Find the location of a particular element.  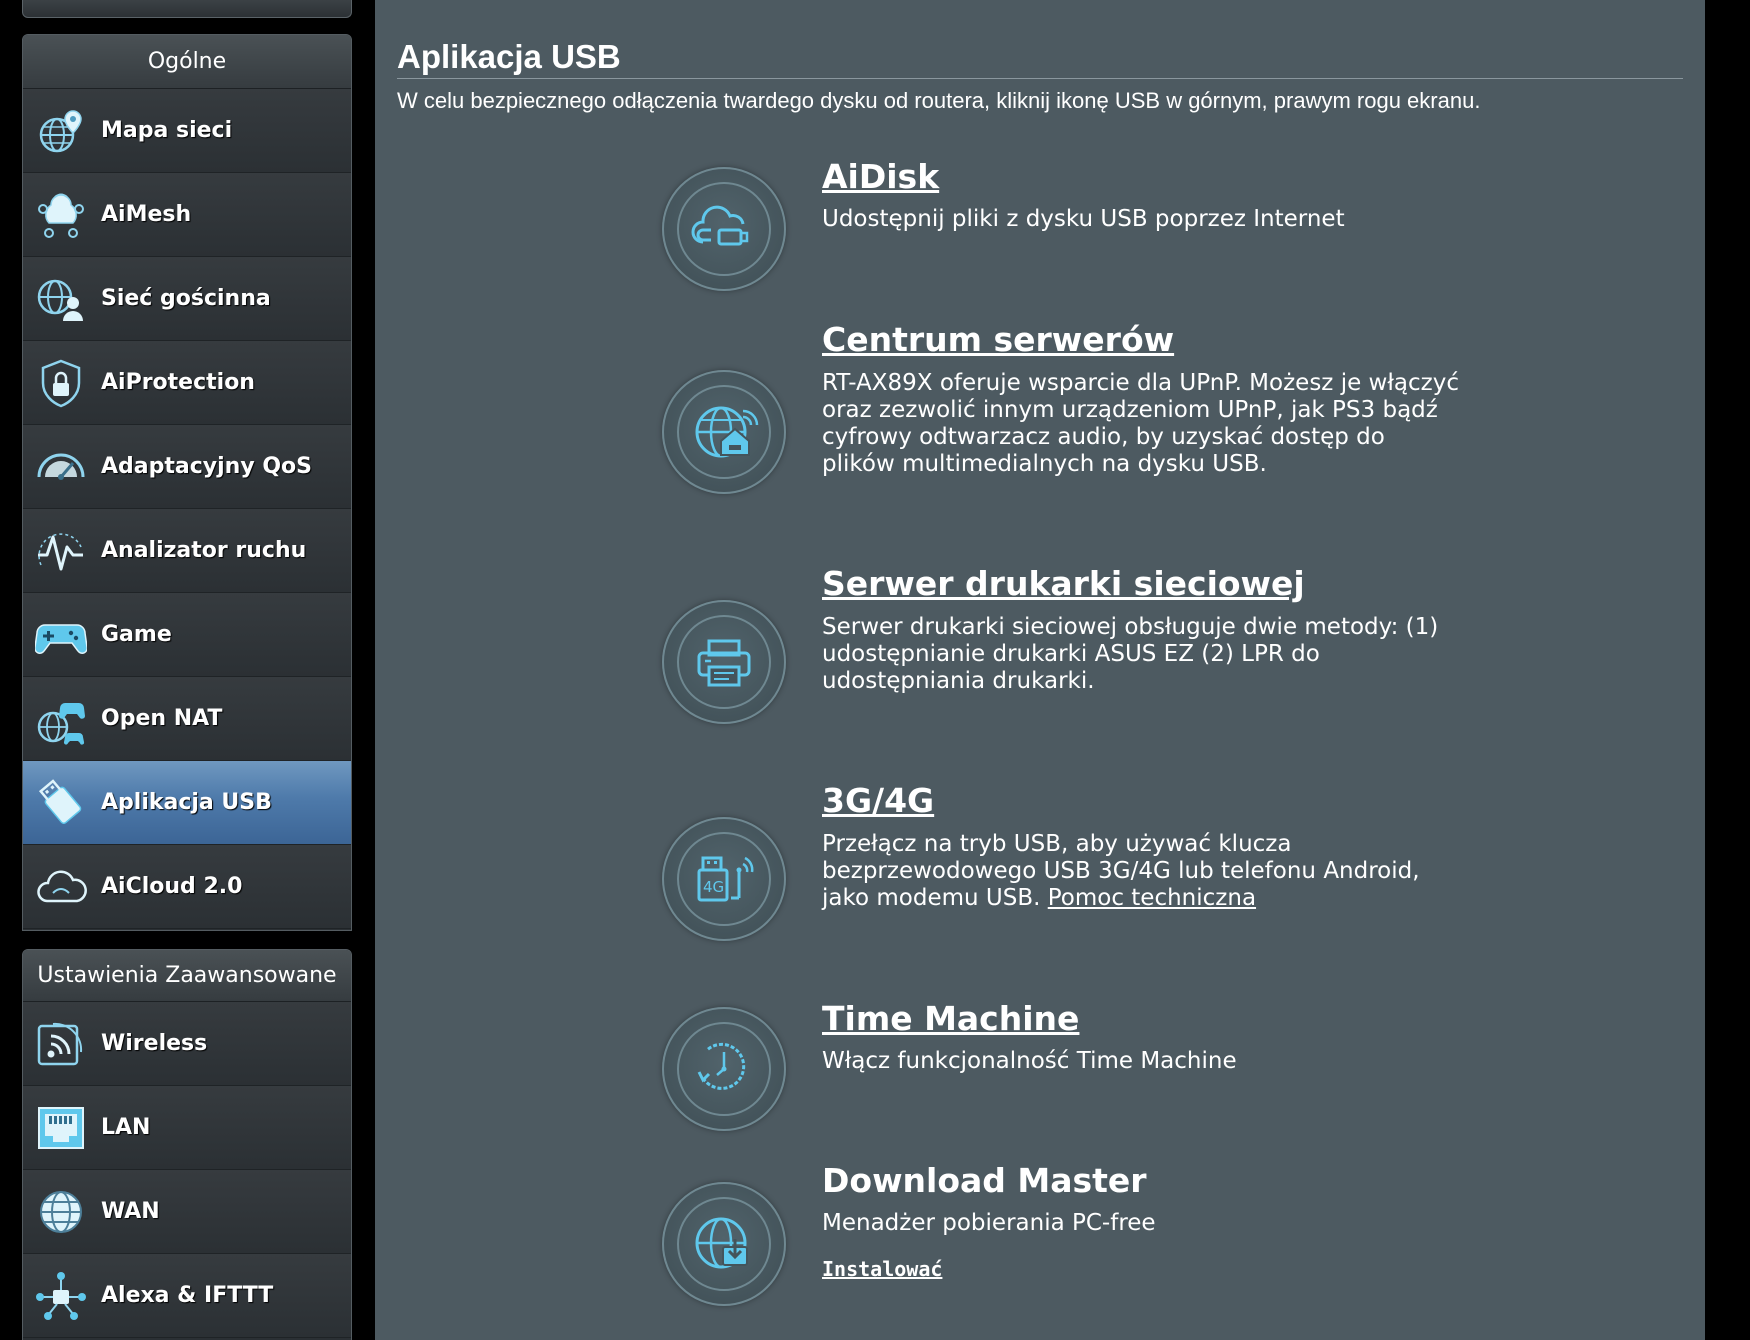

sidebar-item-game: Game is located at coordinates (187, 635).